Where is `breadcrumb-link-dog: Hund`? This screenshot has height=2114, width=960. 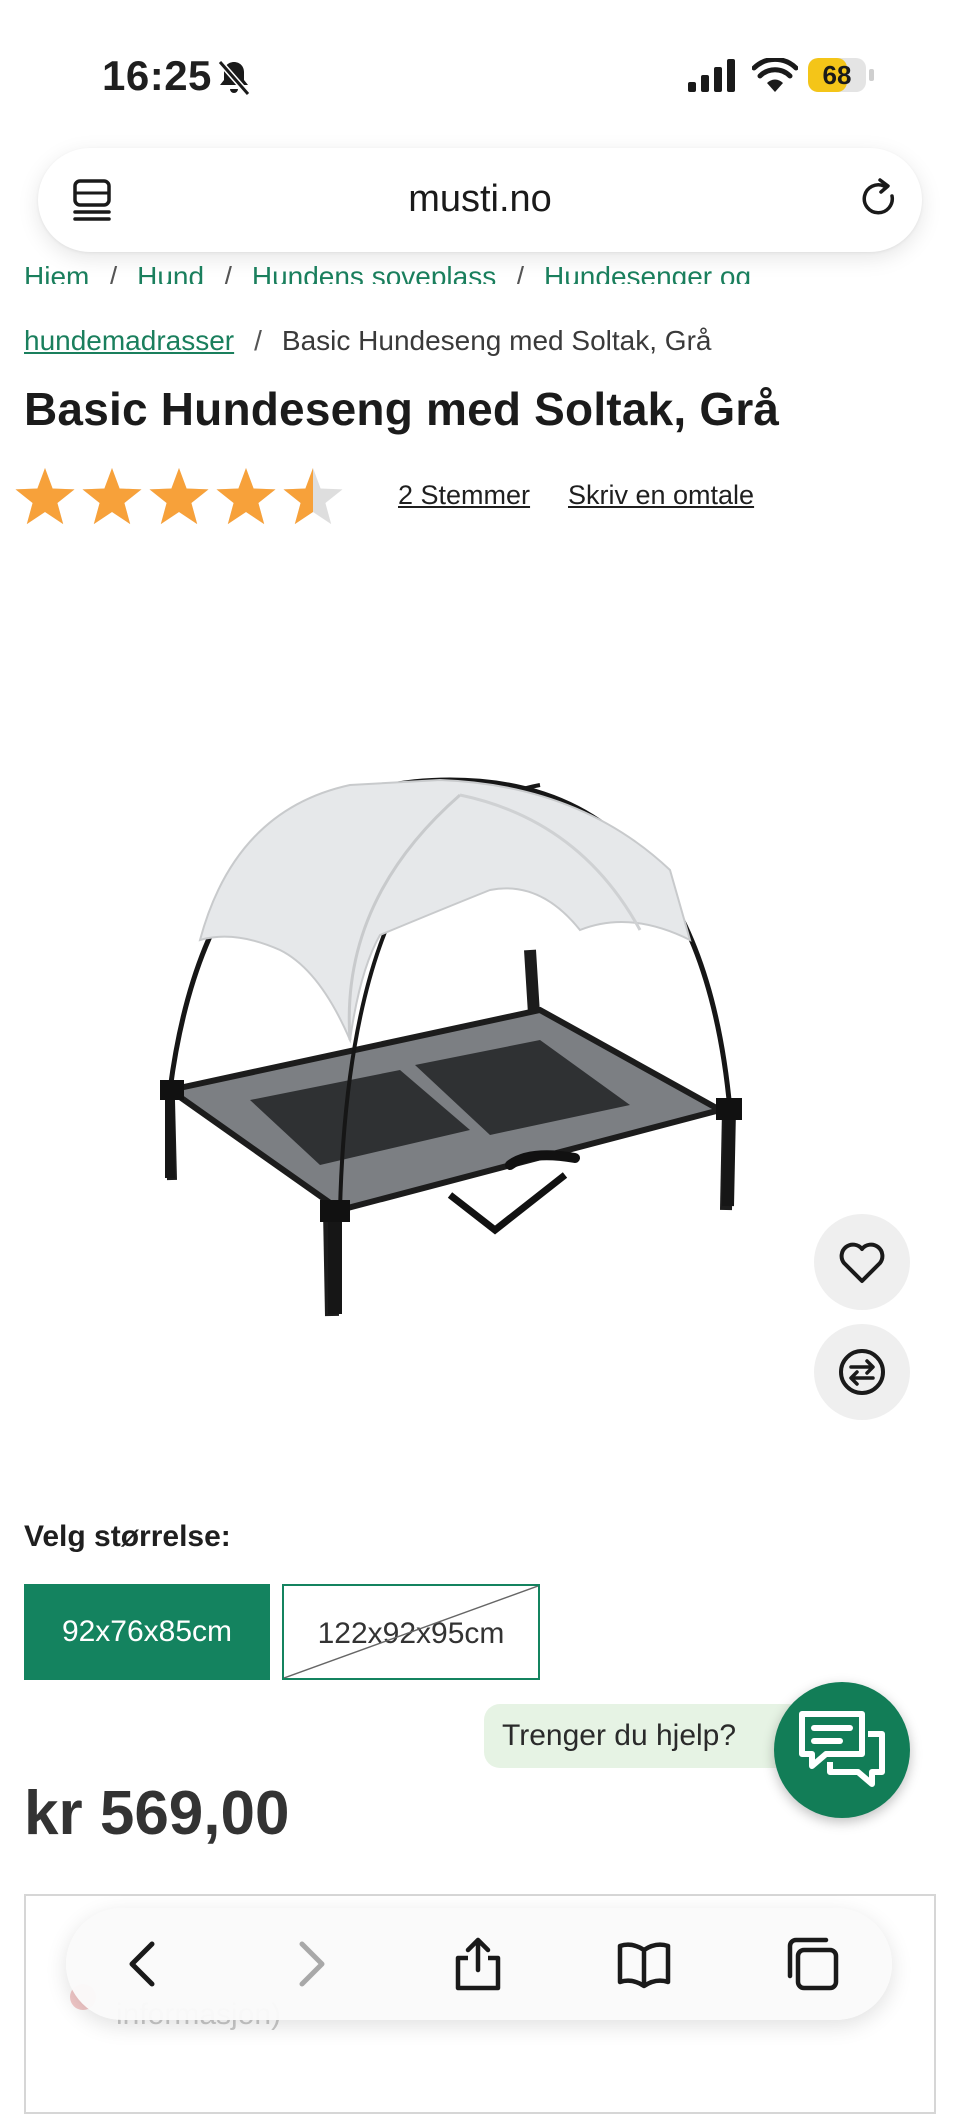 breadcrumb-link-dog: Hund is located at coordinates (170, 272).